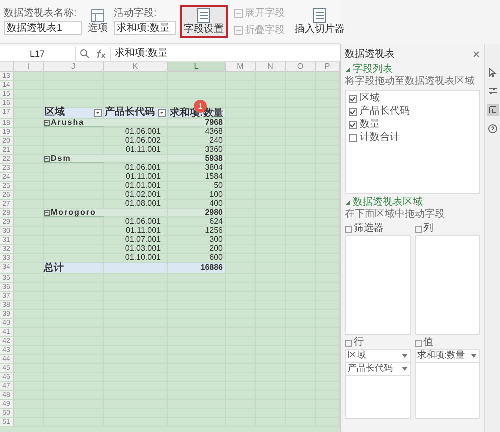 The width and height of the screenshot is (500, 432). I want to click on table-cell: 240, so click(197, 141).